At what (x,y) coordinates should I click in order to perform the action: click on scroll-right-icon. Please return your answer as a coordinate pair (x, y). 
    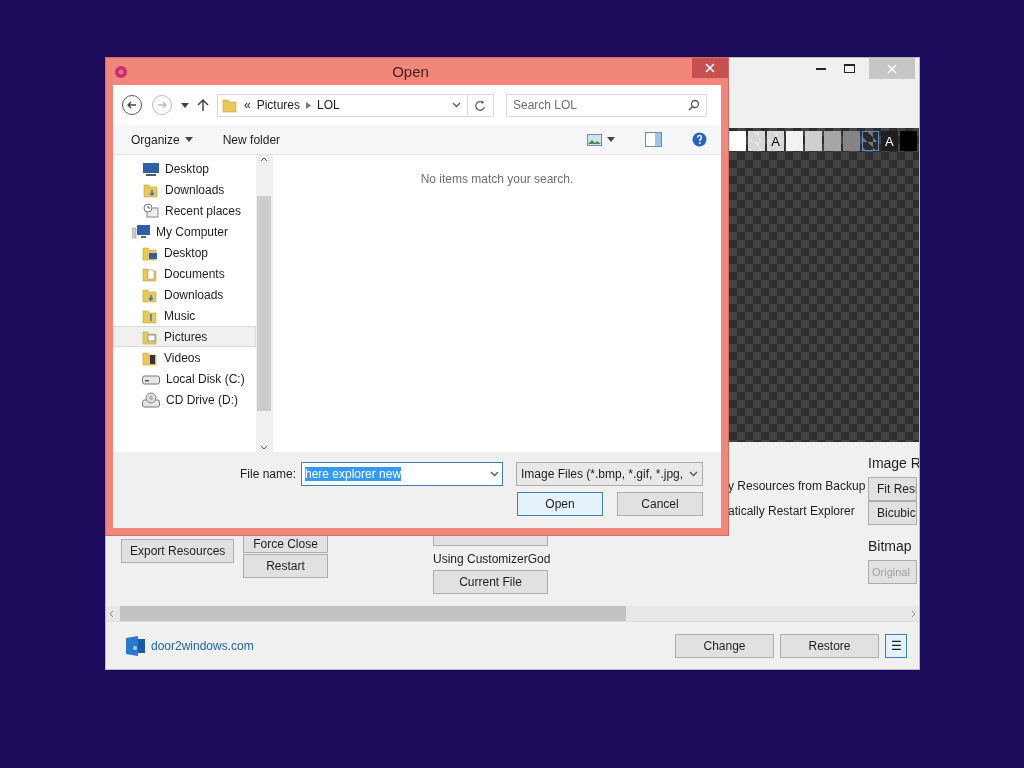
    Looking at the image, I should click on (913, 613).